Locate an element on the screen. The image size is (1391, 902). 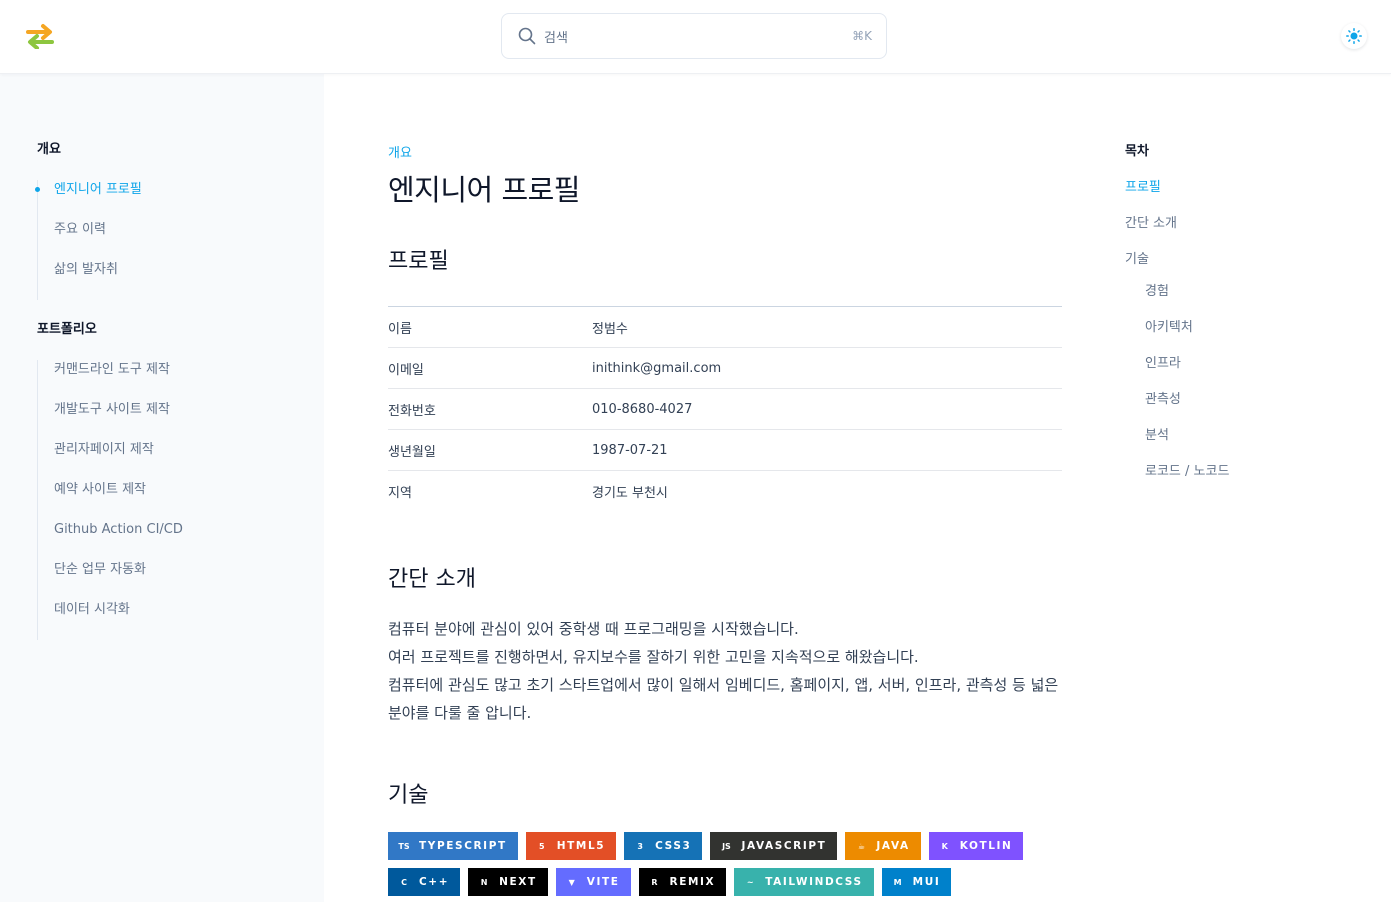
sidebar-item-cli-tool: 커맨드라인 도구 제작 is located at coordinates (110, 380).